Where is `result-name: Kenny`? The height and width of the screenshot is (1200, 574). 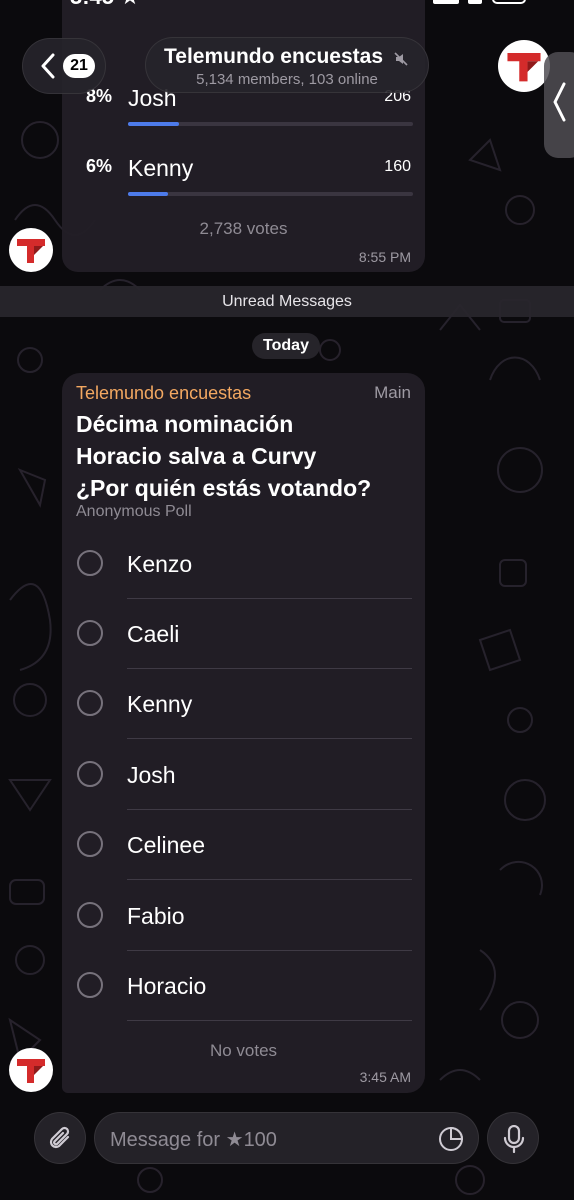 result-name: Kenny is located at coordinates (161, 168).